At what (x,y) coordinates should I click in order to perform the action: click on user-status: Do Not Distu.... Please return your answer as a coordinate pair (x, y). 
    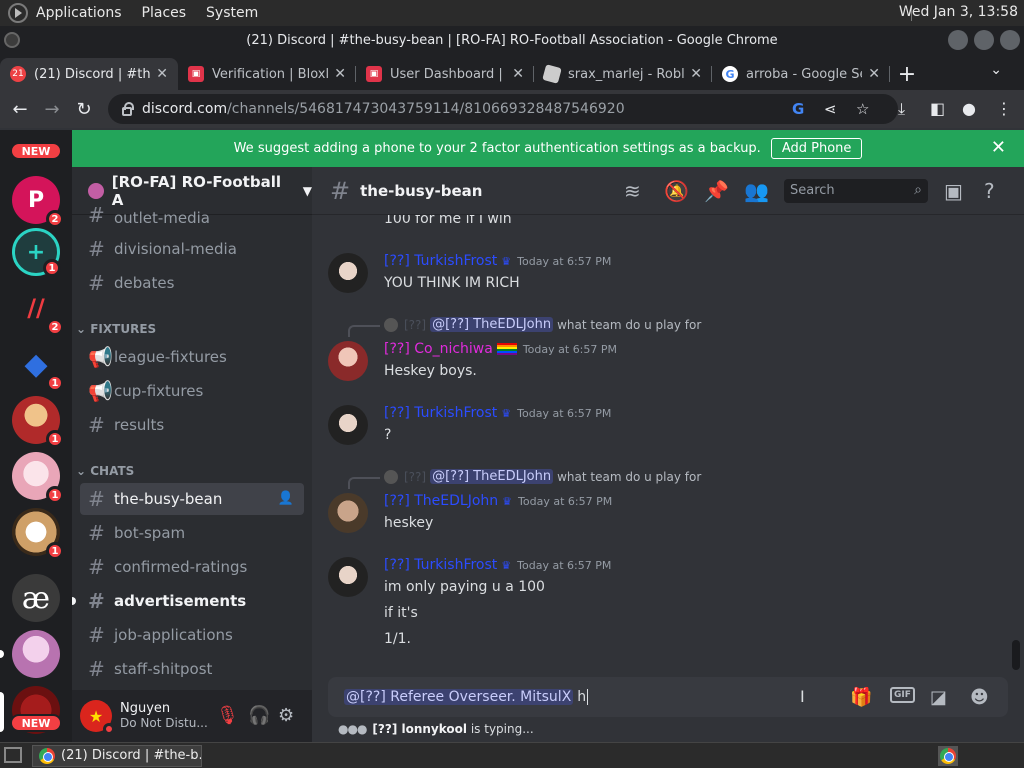
    Looking at the image, I should click on (164, 723).